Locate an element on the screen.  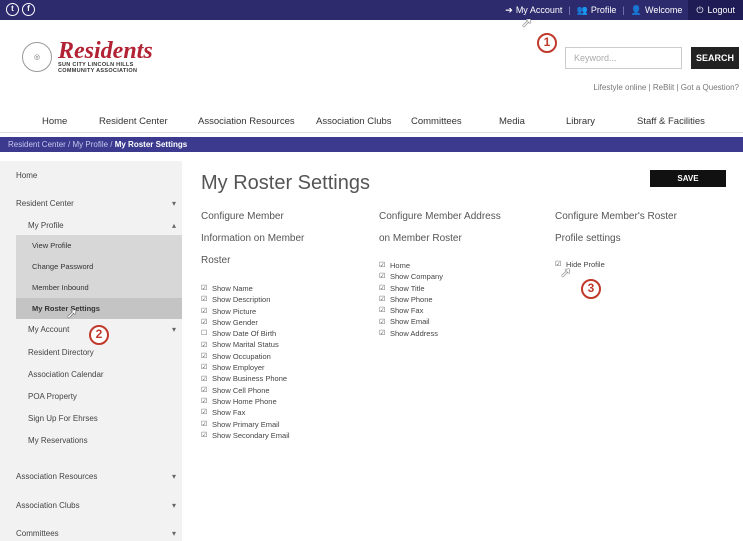
checkbox-row: ☑ Show Secondary Email is located at coordinates (245, 435).